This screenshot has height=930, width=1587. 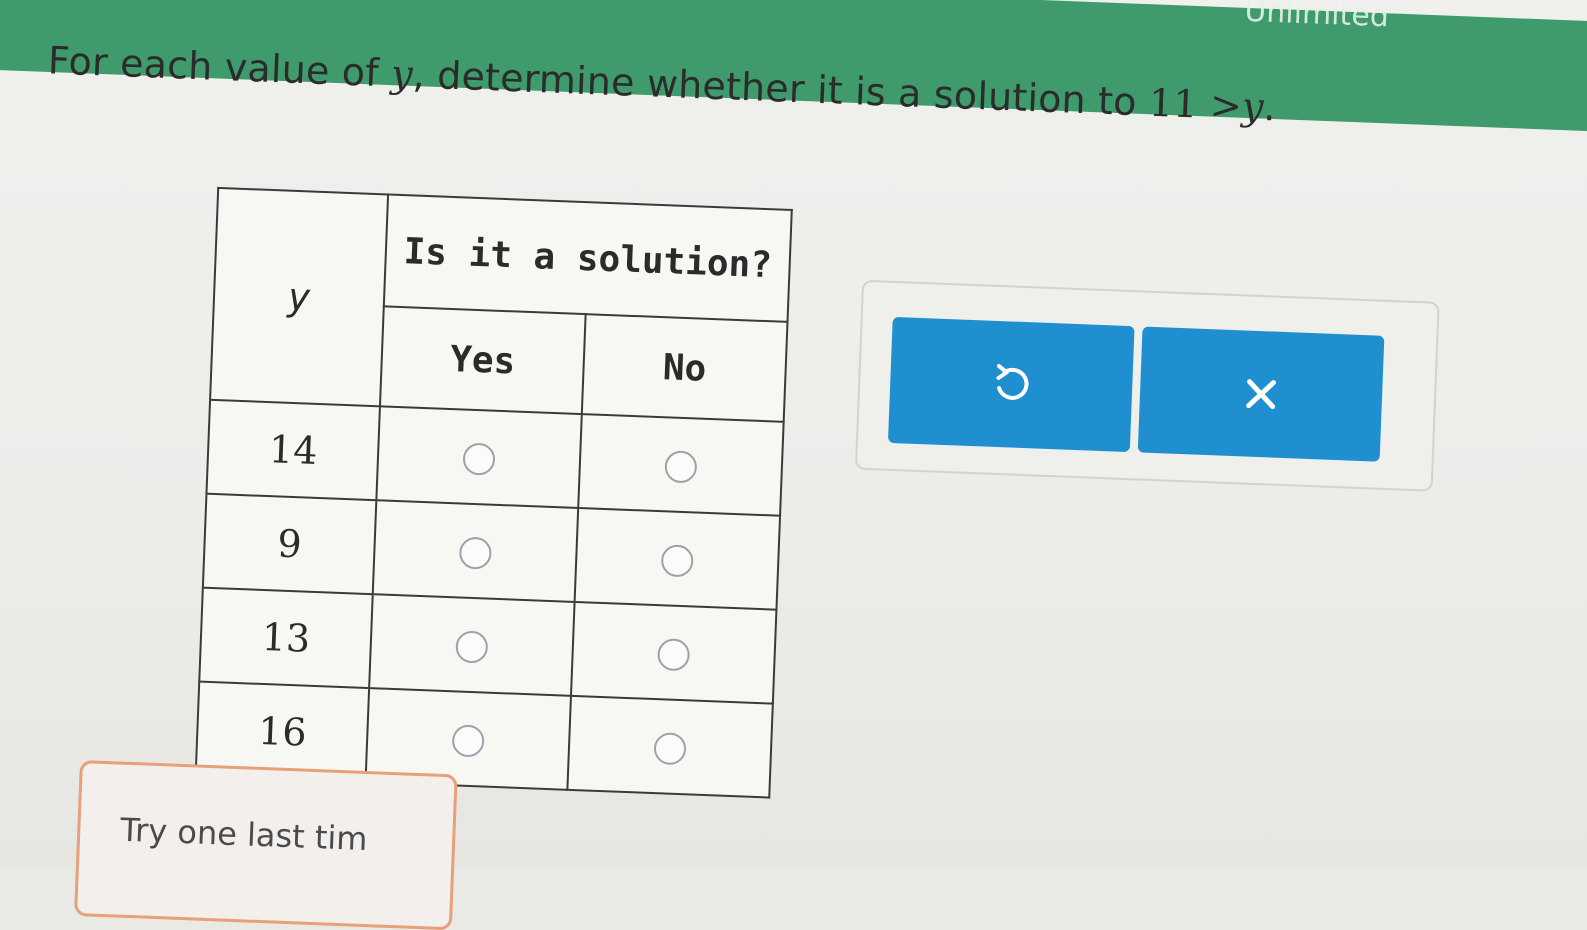 What do you see at coordinates (402, 74) in the screenshot?
I see `prompt-variable: y` at bounding box center [402, 74].